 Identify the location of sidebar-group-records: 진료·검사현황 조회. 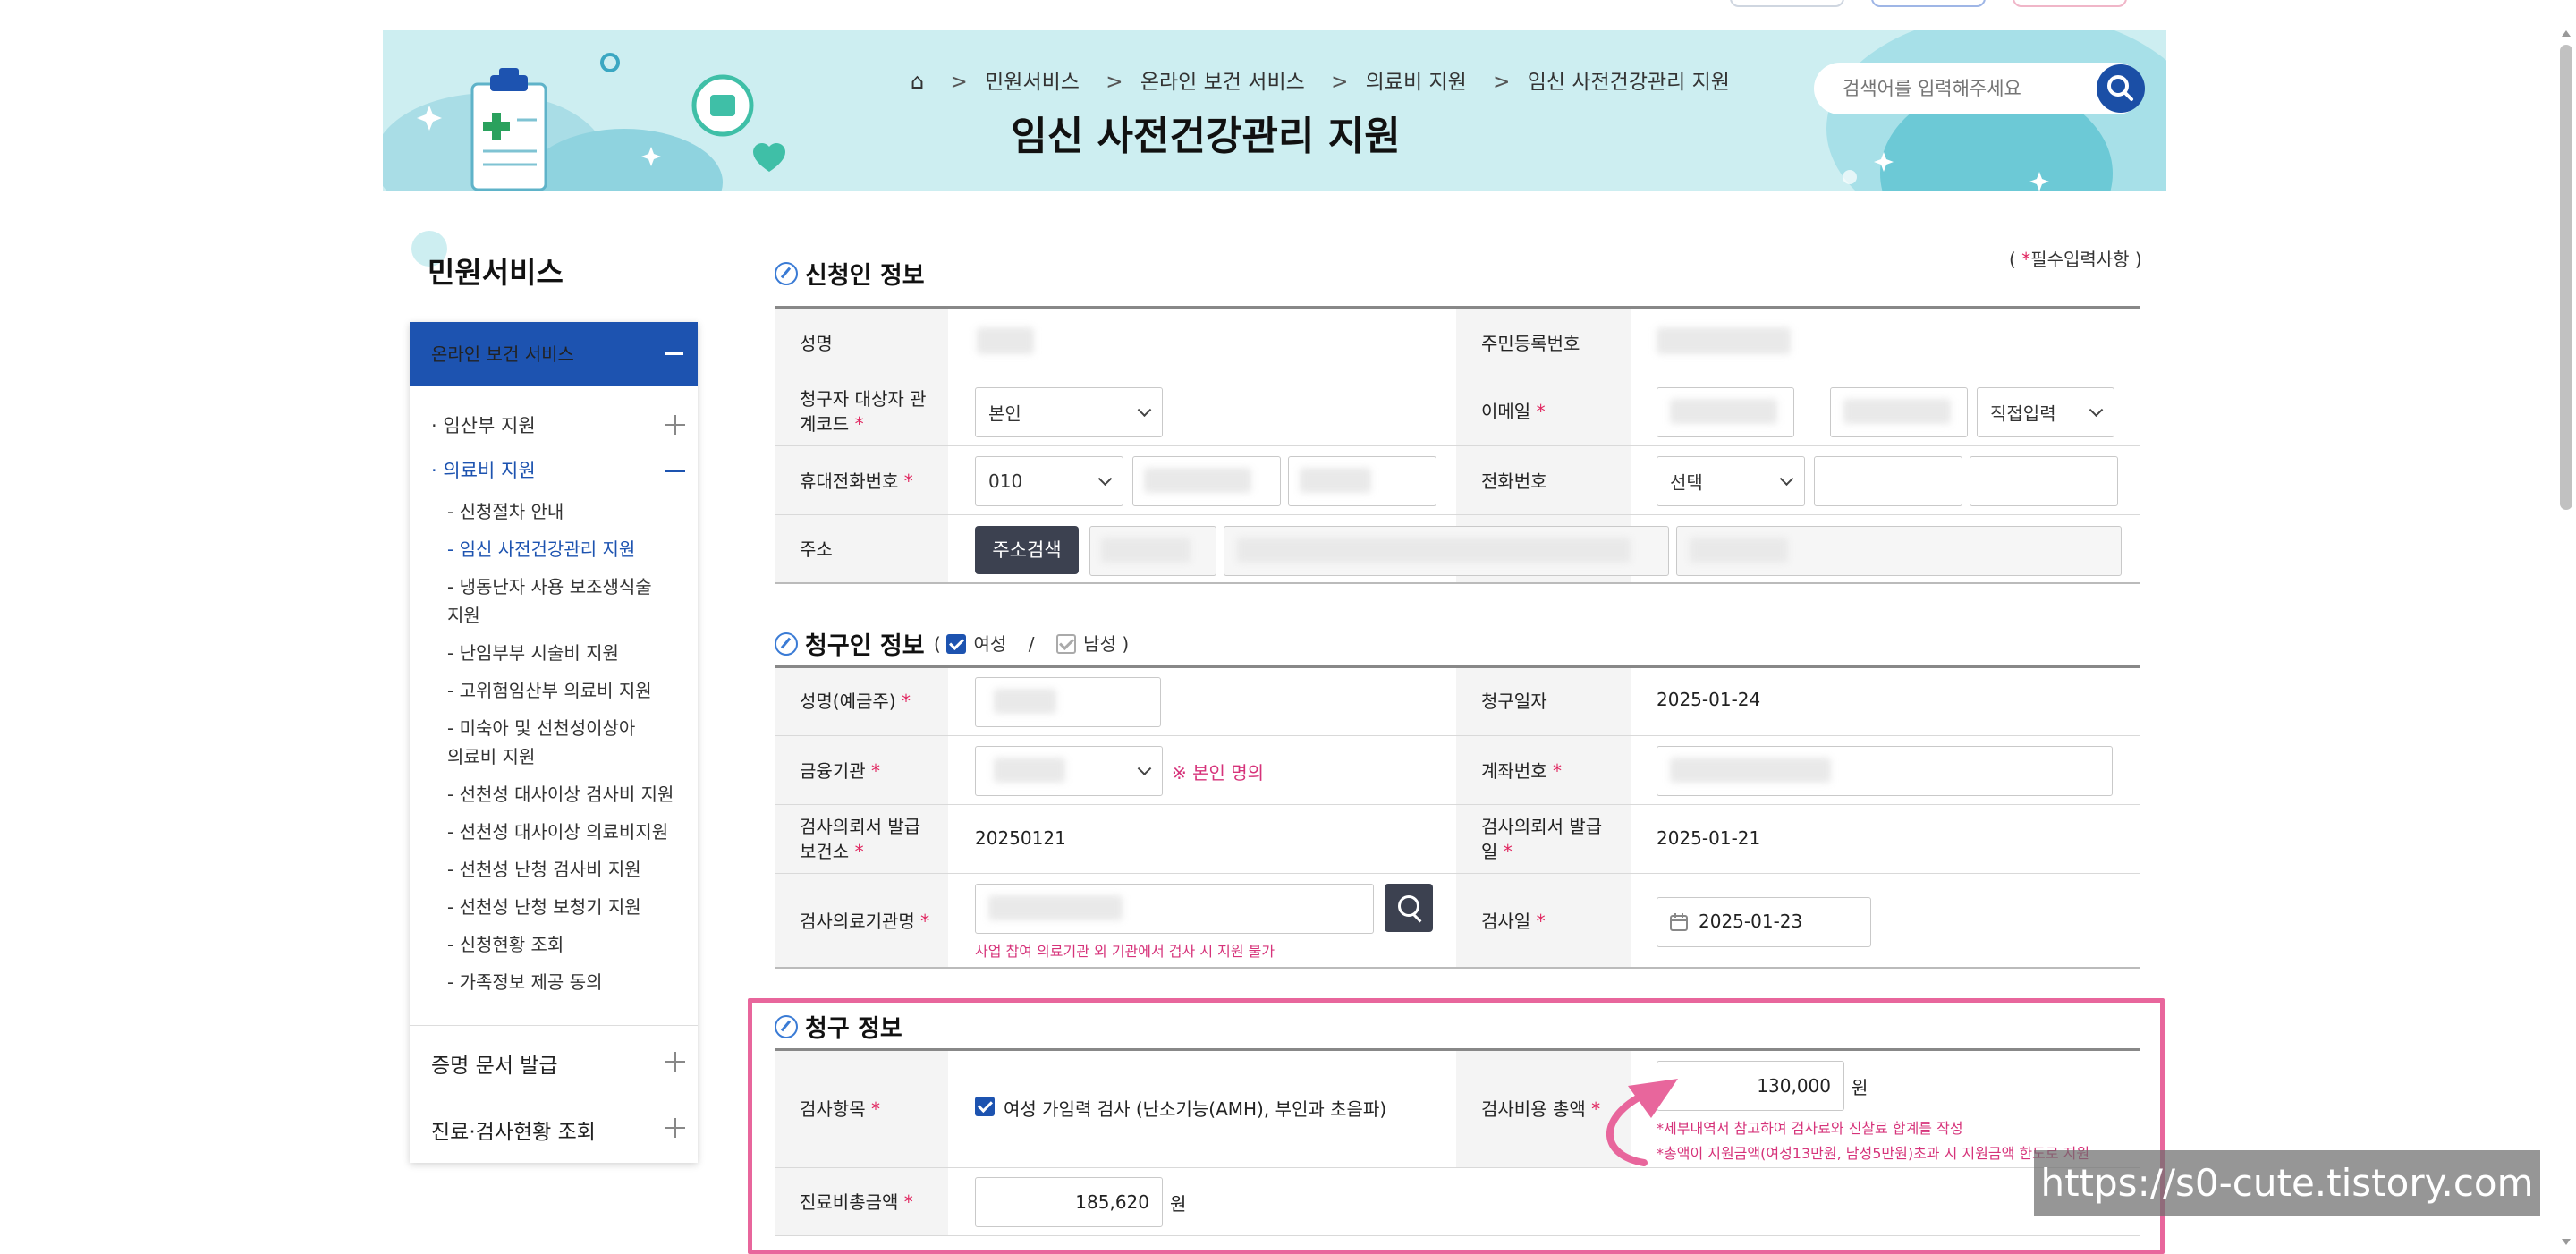
(513, 1129).